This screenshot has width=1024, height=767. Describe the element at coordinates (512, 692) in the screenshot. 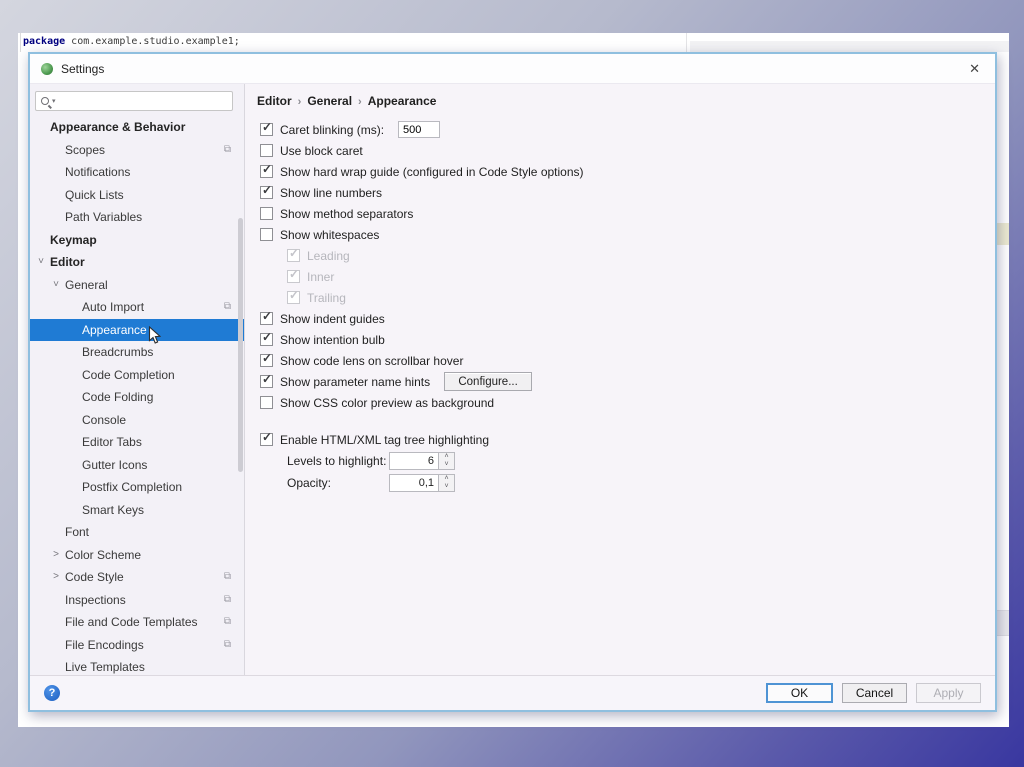

I see `dialog-footer: ? OK Cancel Apply` at that location.